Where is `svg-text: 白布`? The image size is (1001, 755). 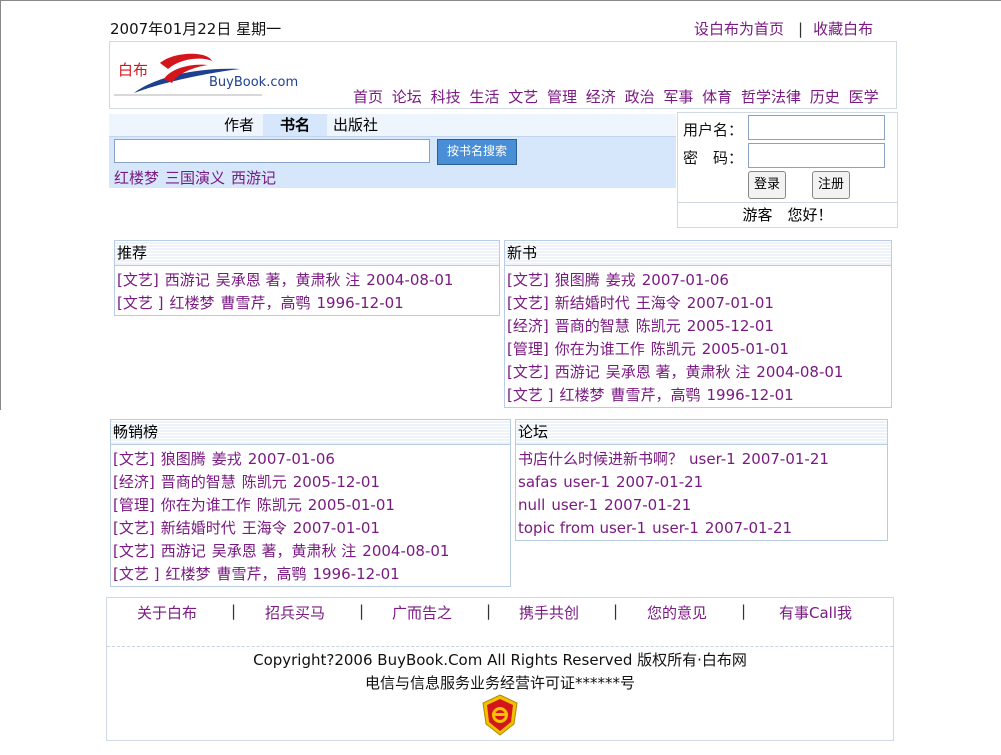
svg-text: 白布 is located at coordinates (133, 70).